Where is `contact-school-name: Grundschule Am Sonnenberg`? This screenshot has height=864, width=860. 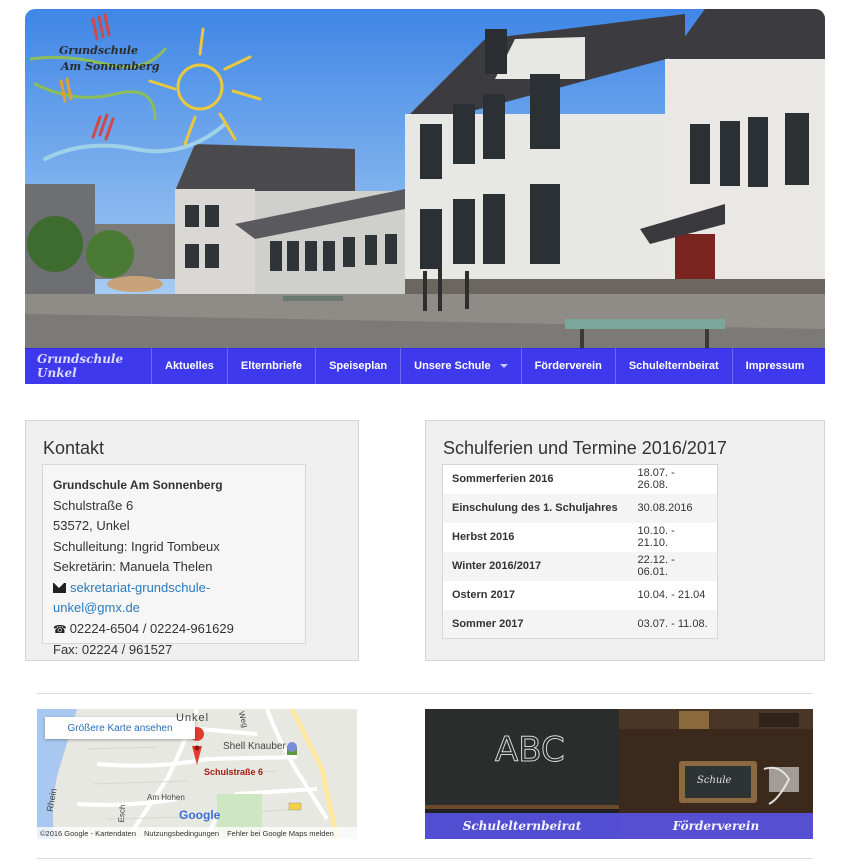
contact-school-name: Grundschule Am Sonnenberg is located at coordinates (138, 485).